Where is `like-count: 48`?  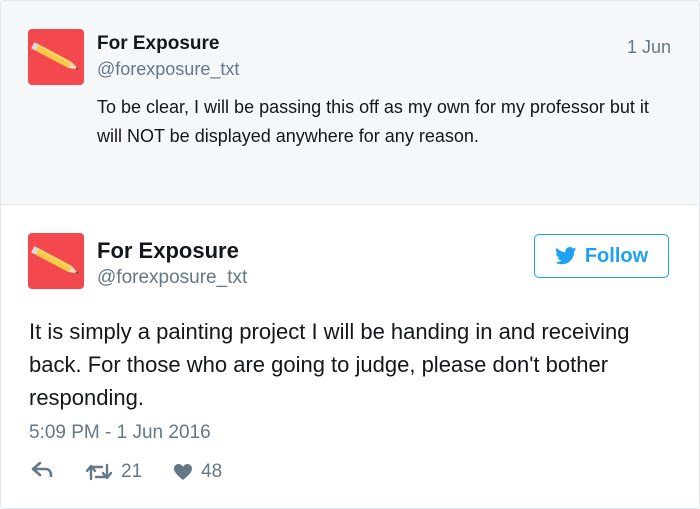 like-count: 48 is located at coordinates (212, 471).